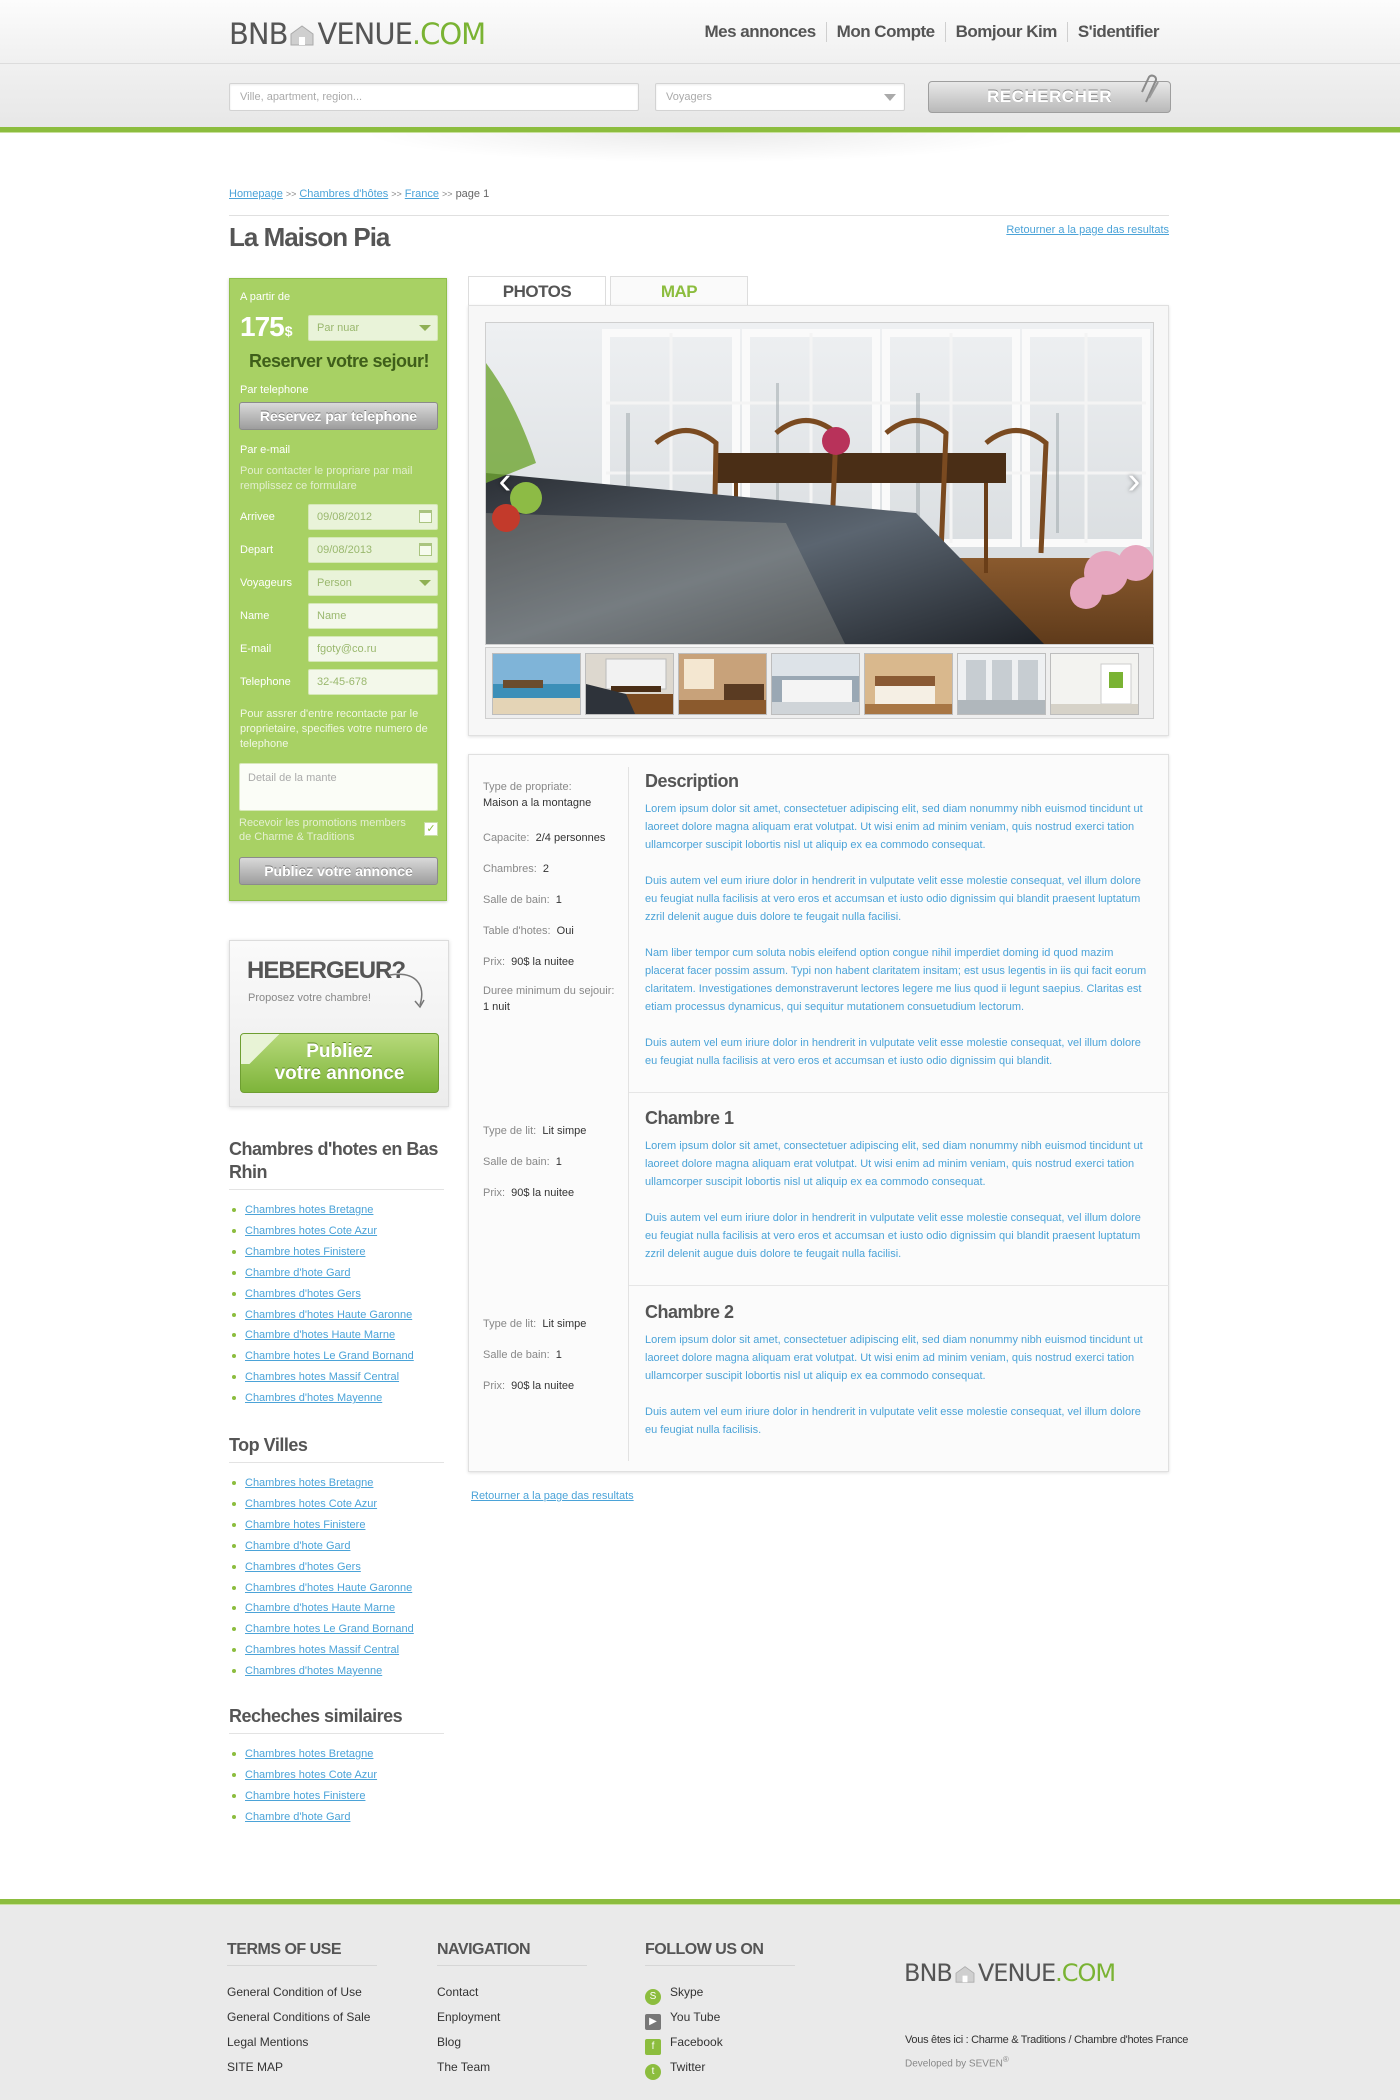  What do you see at coordinates (373, 550) in the screenshot?
I see `departure-date-field: 09/08/2013` at bounding box center [373, 550].